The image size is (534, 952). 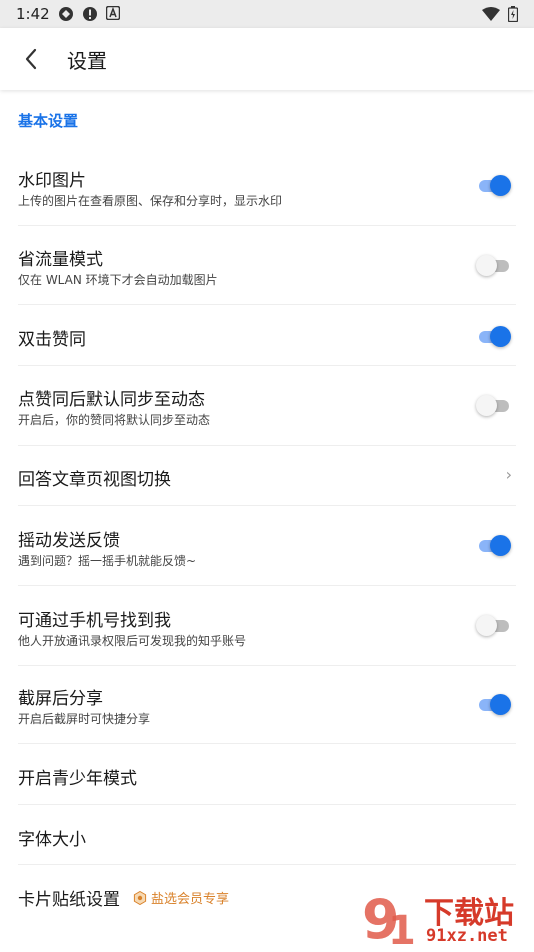 What do you see at coordinates (494, 336) in the screenshot?
I see `double-tap-like-toggle` at bounding box center [494, 336].